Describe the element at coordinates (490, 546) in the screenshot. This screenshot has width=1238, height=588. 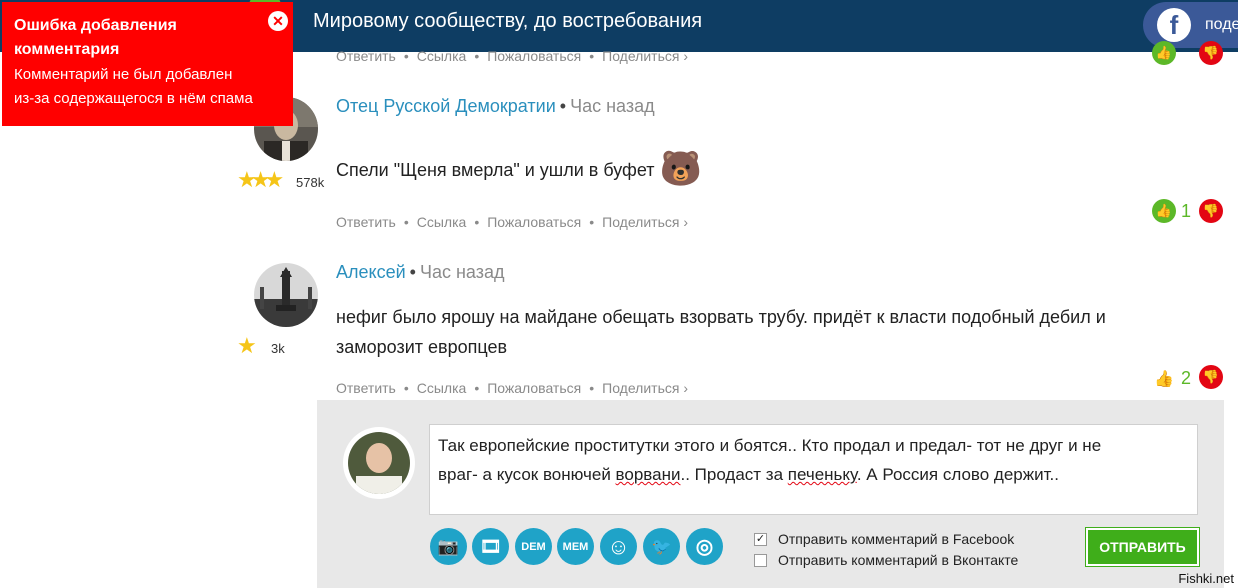
I see `video-icon: 🎞` at that location.